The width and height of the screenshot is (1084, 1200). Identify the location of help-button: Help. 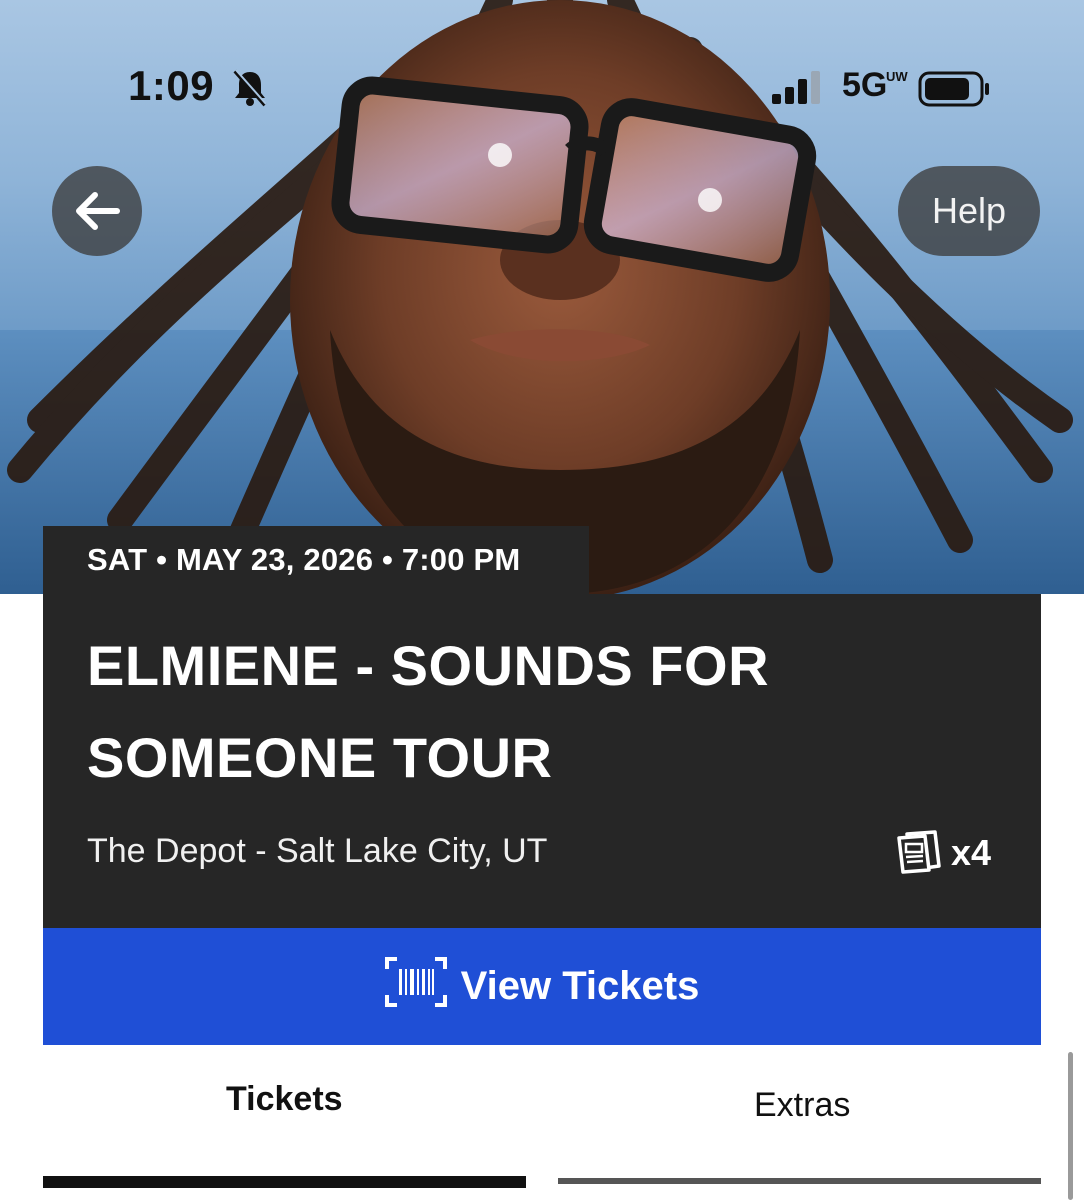
(969, 211).